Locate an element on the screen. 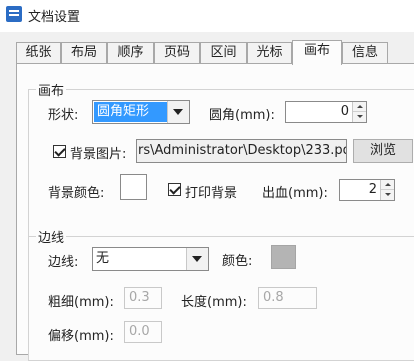 The height and width of the screenshot is (361, 414). background-color-label: 背景颜色: is located at coordinates (76, 193).